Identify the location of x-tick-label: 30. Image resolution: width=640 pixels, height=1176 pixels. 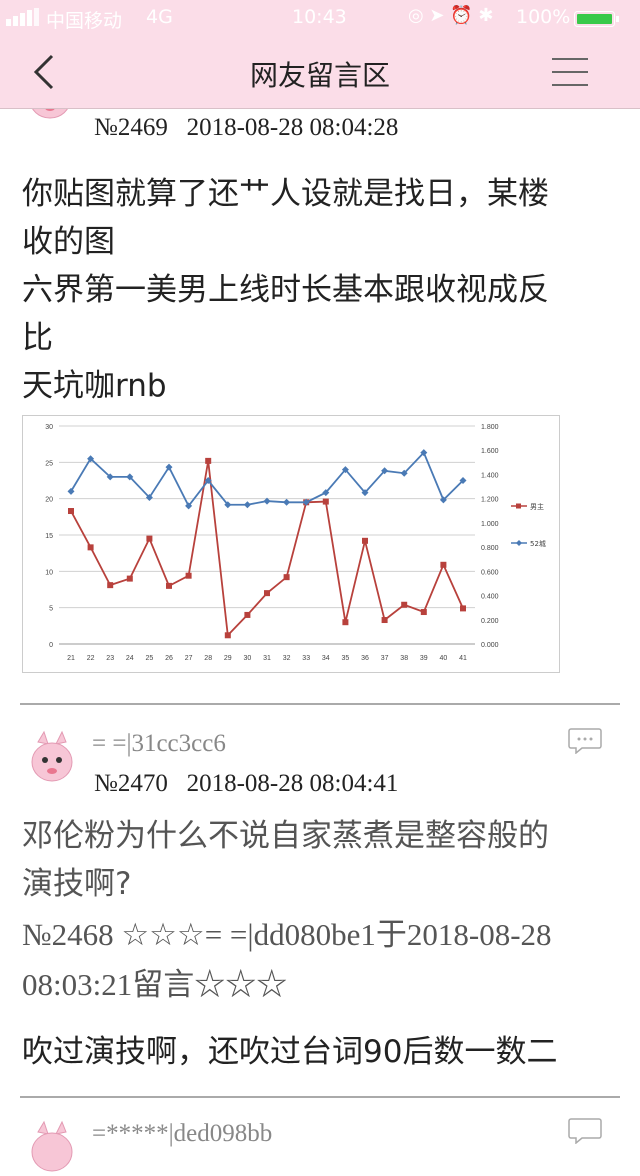
(248, 658).